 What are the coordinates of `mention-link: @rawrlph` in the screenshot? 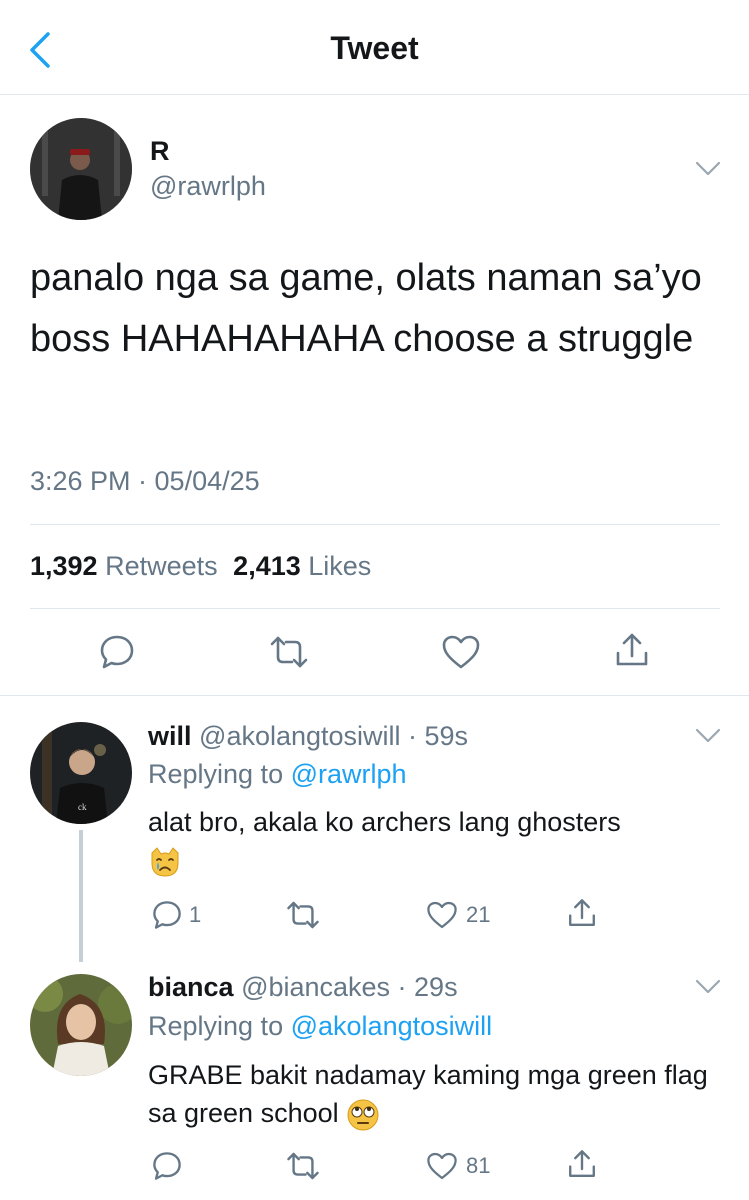 It's located at (349, 774).